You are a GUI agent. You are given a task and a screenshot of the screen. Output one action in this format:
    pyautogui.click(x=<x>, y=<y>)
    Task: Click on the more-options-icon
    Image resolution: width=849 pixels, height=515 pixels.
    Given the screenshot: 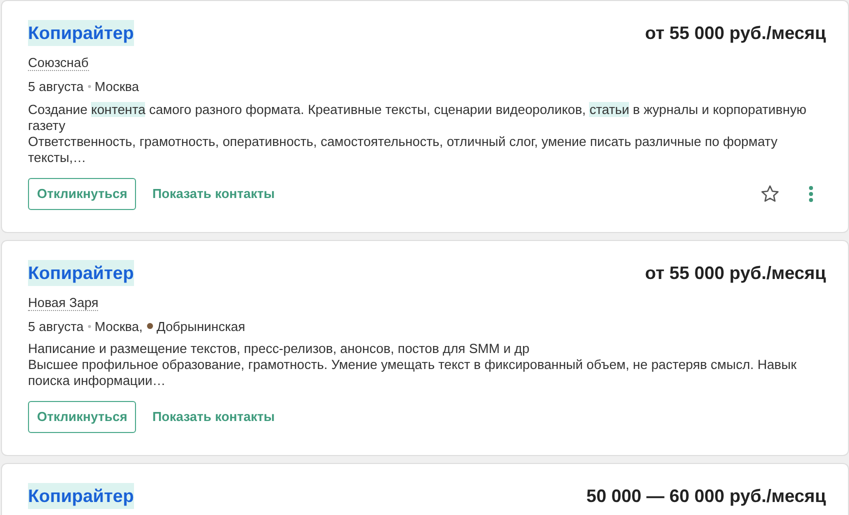 What is the action you would take?
    pyautogui.click(x=811, y=193)
    